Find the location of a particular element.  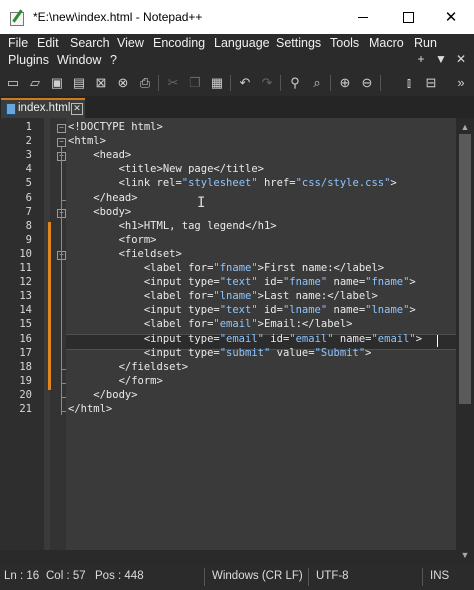

close-button: ✕ is located at coordinates (451, 17).